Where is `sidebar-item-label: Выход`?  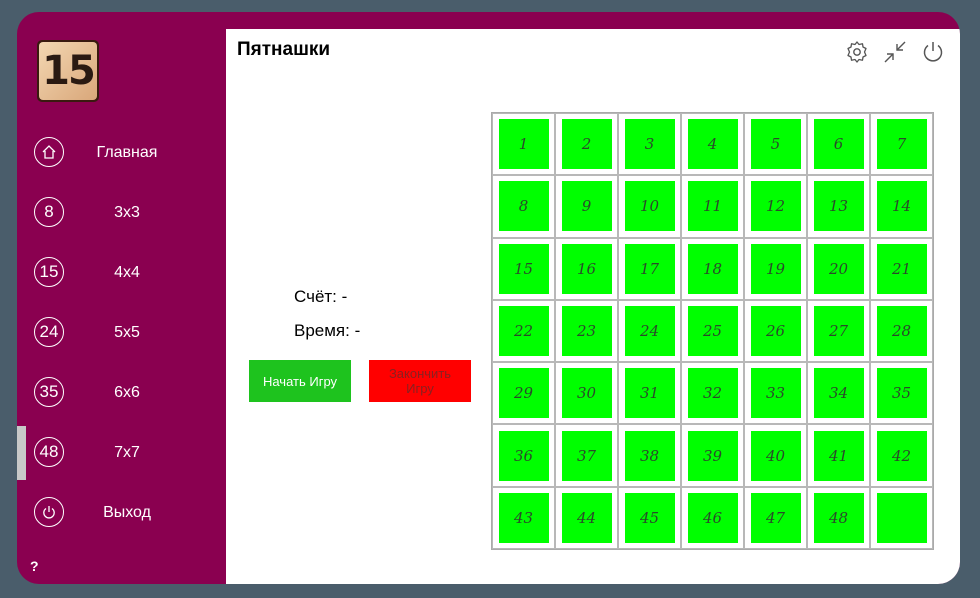 sidebar-item-label: Выход is located at coordinates (127, 512).